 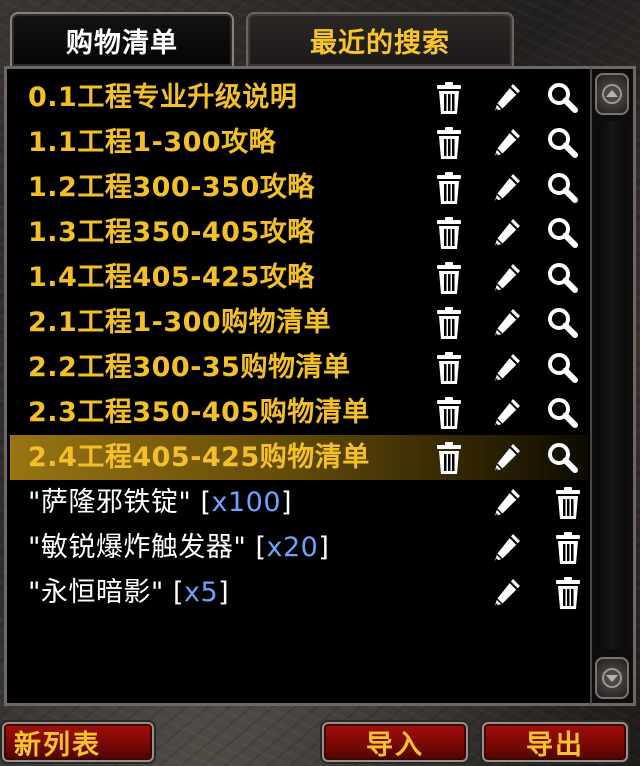 I want to click on scroll-track, so click(x=612, y=385).